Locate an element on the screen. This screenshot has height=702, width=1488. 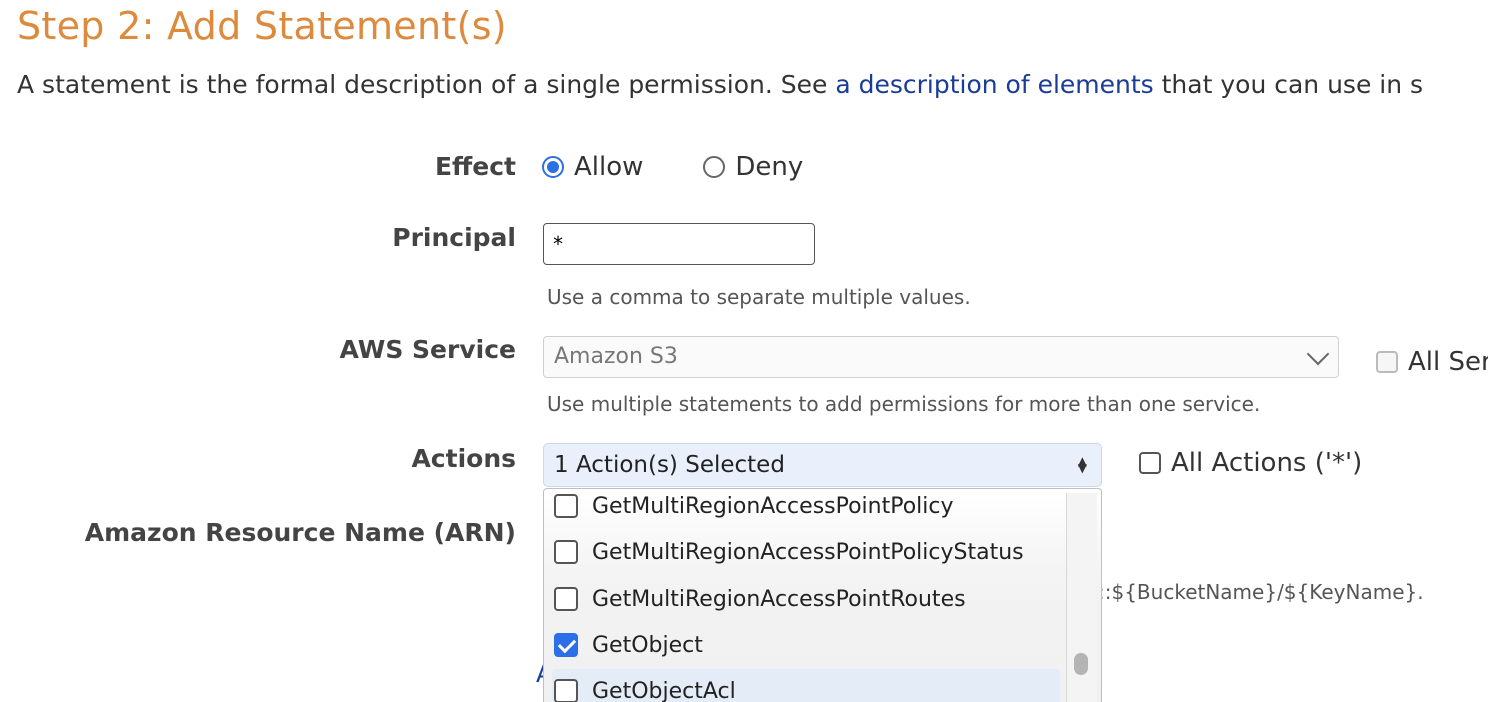
deny-label: Deny is located at coordinates (769, 167).